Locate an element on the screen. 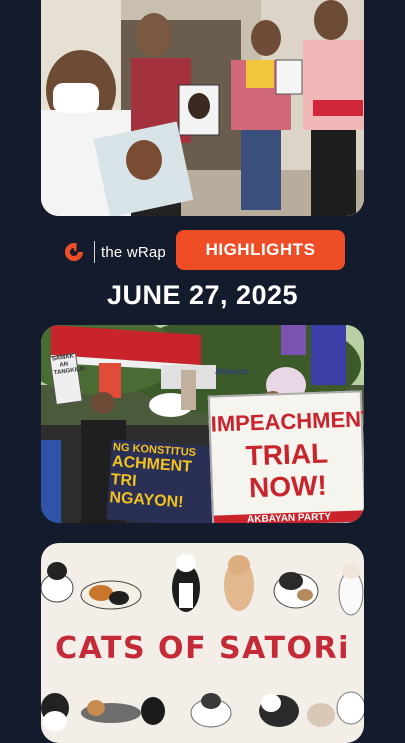  rappler-logo-icon is located at coordinates (74, 252).